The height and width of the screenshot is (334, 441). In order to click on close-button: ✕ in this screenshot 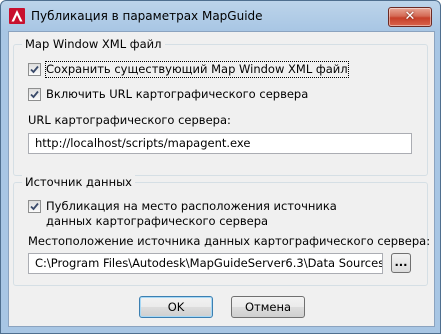, I will do `click(410, 17)`.